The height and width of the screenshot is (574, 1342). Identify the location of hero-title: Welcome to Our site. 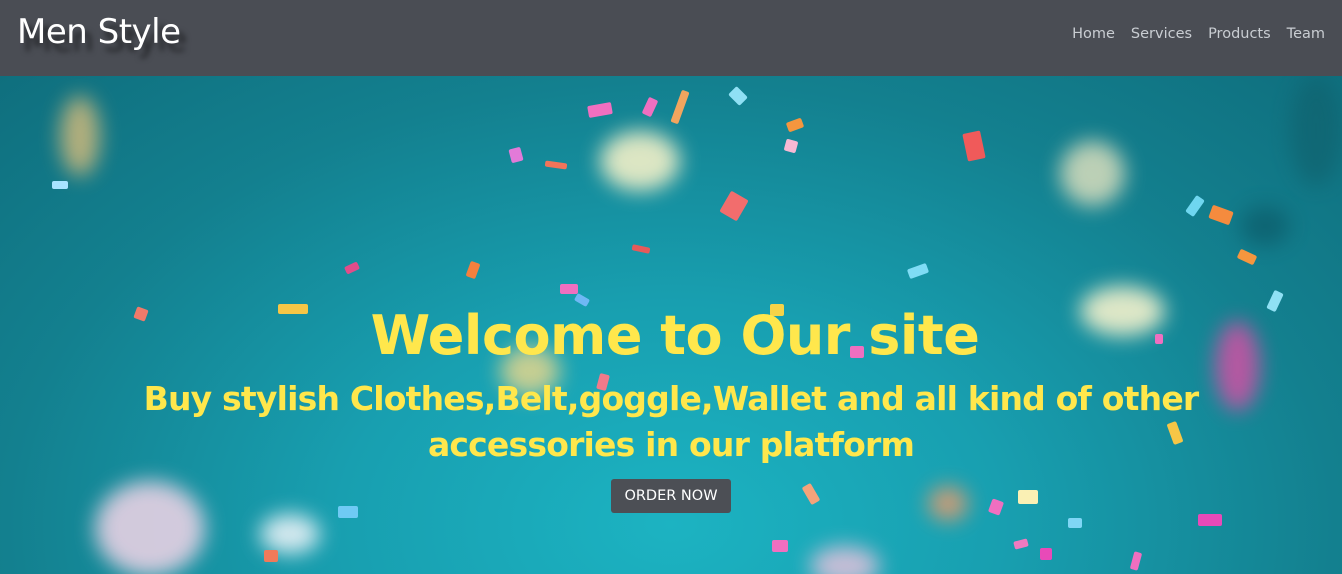
(675, 335).